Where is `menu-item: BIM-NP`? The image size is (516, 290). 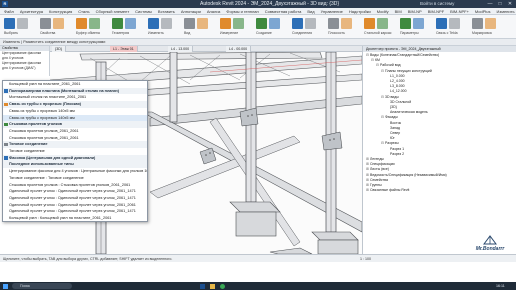
menu-item: BIM-NP is located at coordinates (415, 11).